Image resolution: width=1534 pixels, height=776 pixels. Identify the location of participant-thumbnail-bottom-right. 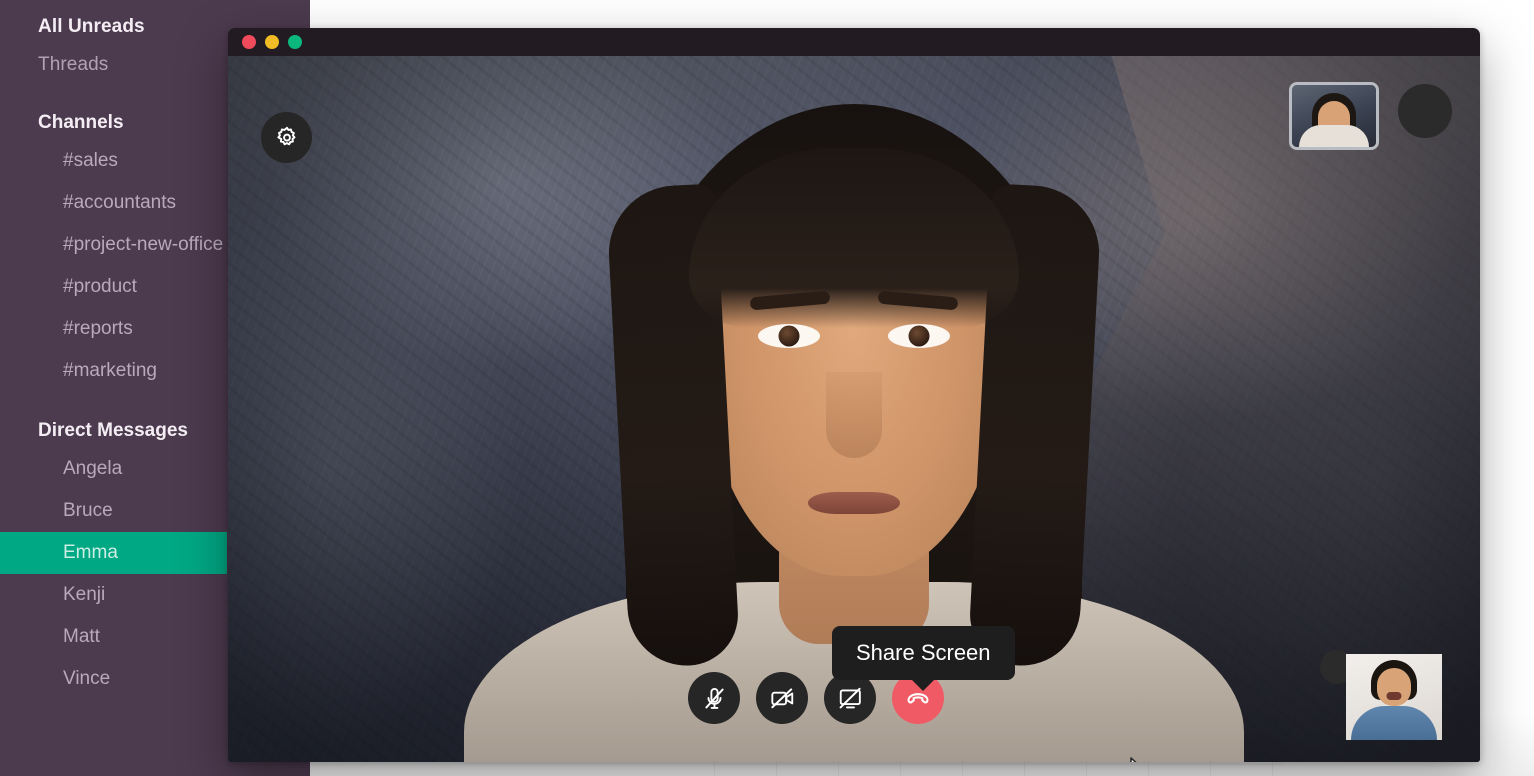
(1394, 697).